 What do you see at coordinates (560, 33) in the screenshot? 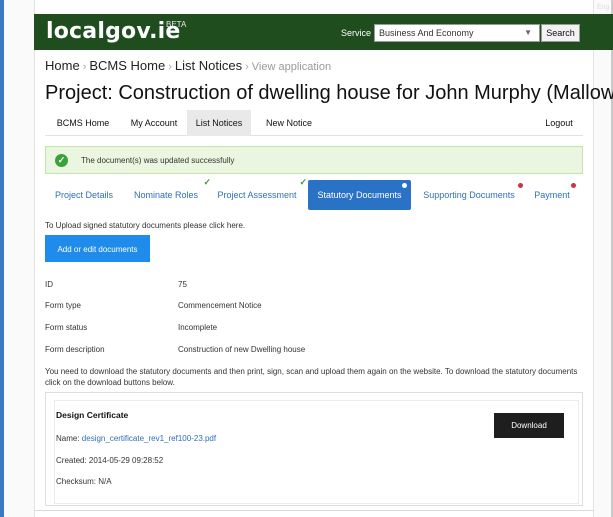
I see `search-button: Search` at bounding box center [560, 33].